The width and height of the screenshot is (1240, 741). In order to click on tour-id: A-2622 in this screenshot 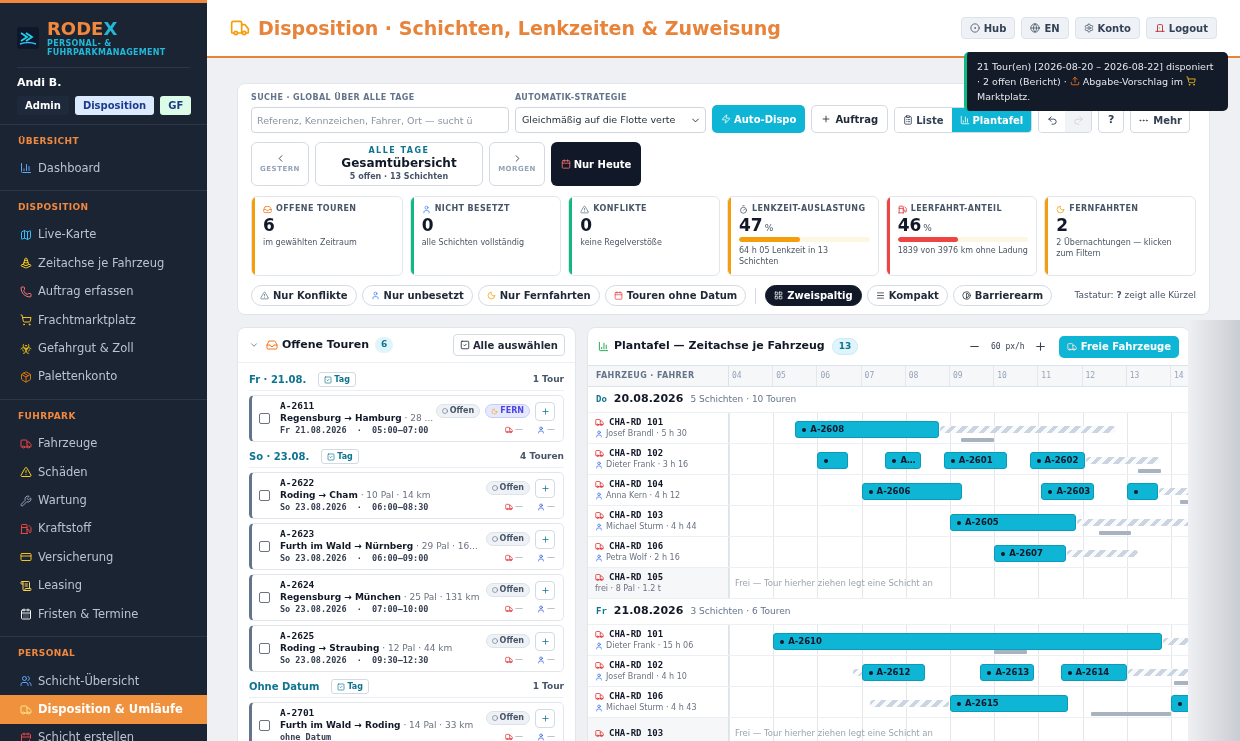, I will do `click(297, 483)`.